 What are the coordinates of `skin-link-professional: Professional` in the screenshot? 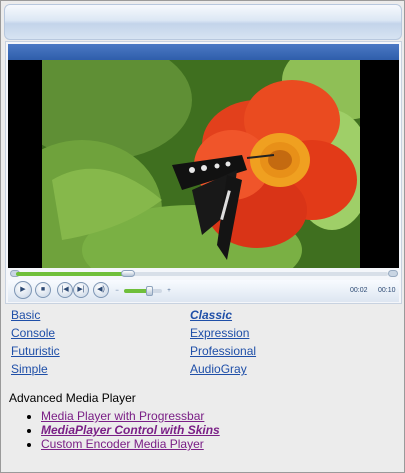 It's located at (223, 351).